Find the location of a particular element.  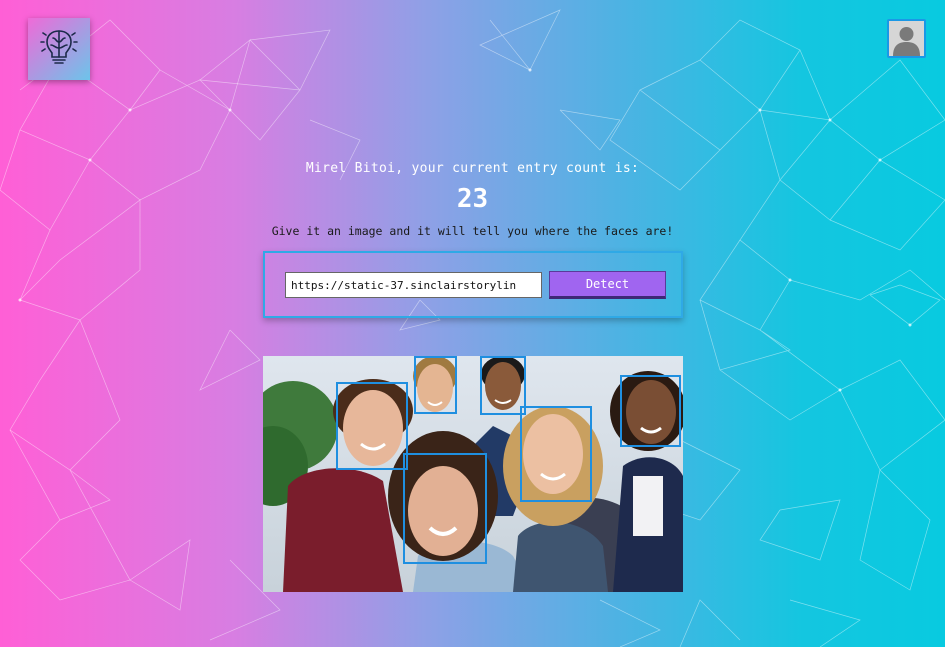

detect-button: Detect is located at coordinates (607, 285).